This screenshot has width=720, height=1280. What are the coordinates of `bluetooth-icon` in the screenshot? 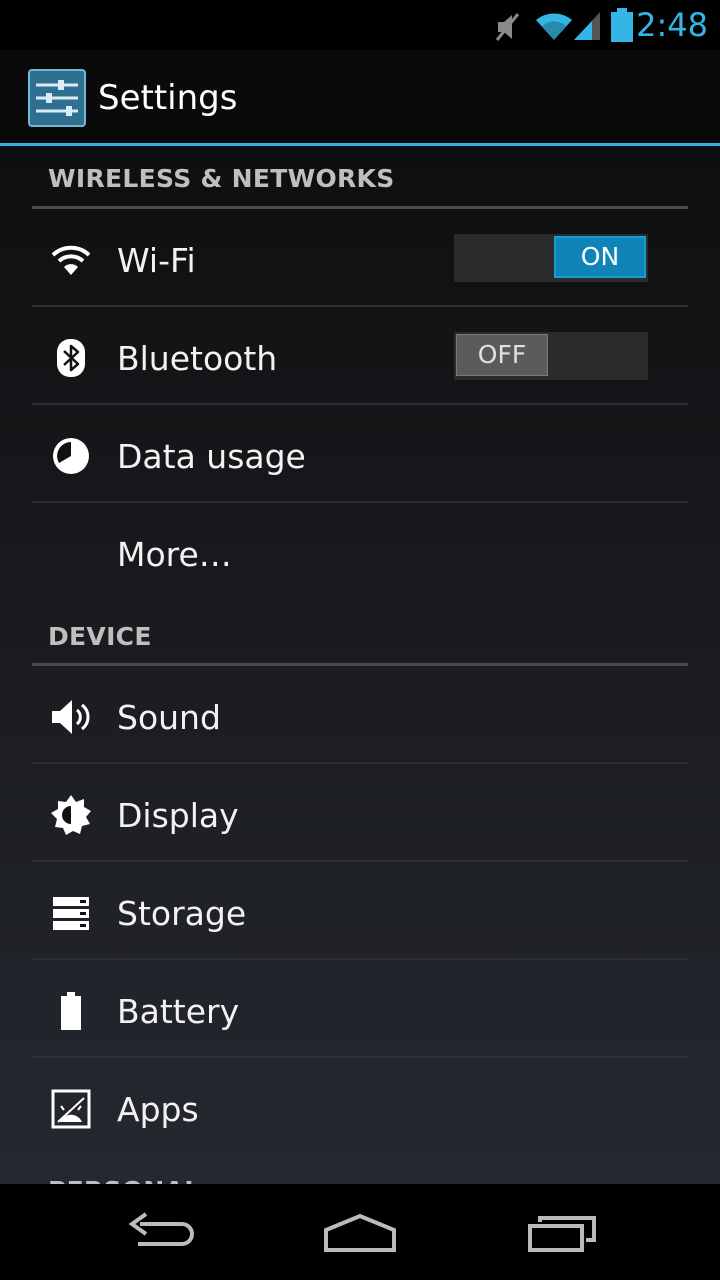 It's located at (71, 358).